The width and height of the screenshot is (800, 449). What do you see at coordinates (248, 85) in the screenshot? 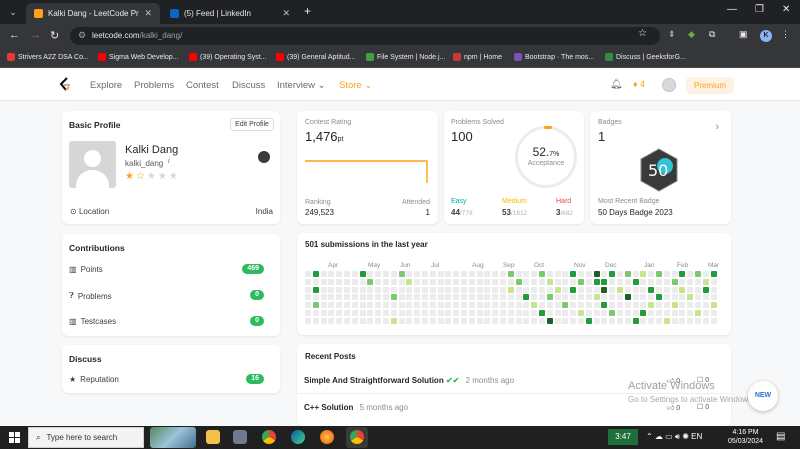
I see `nav-discuss: Discuss` at bounding box center [248, 85].